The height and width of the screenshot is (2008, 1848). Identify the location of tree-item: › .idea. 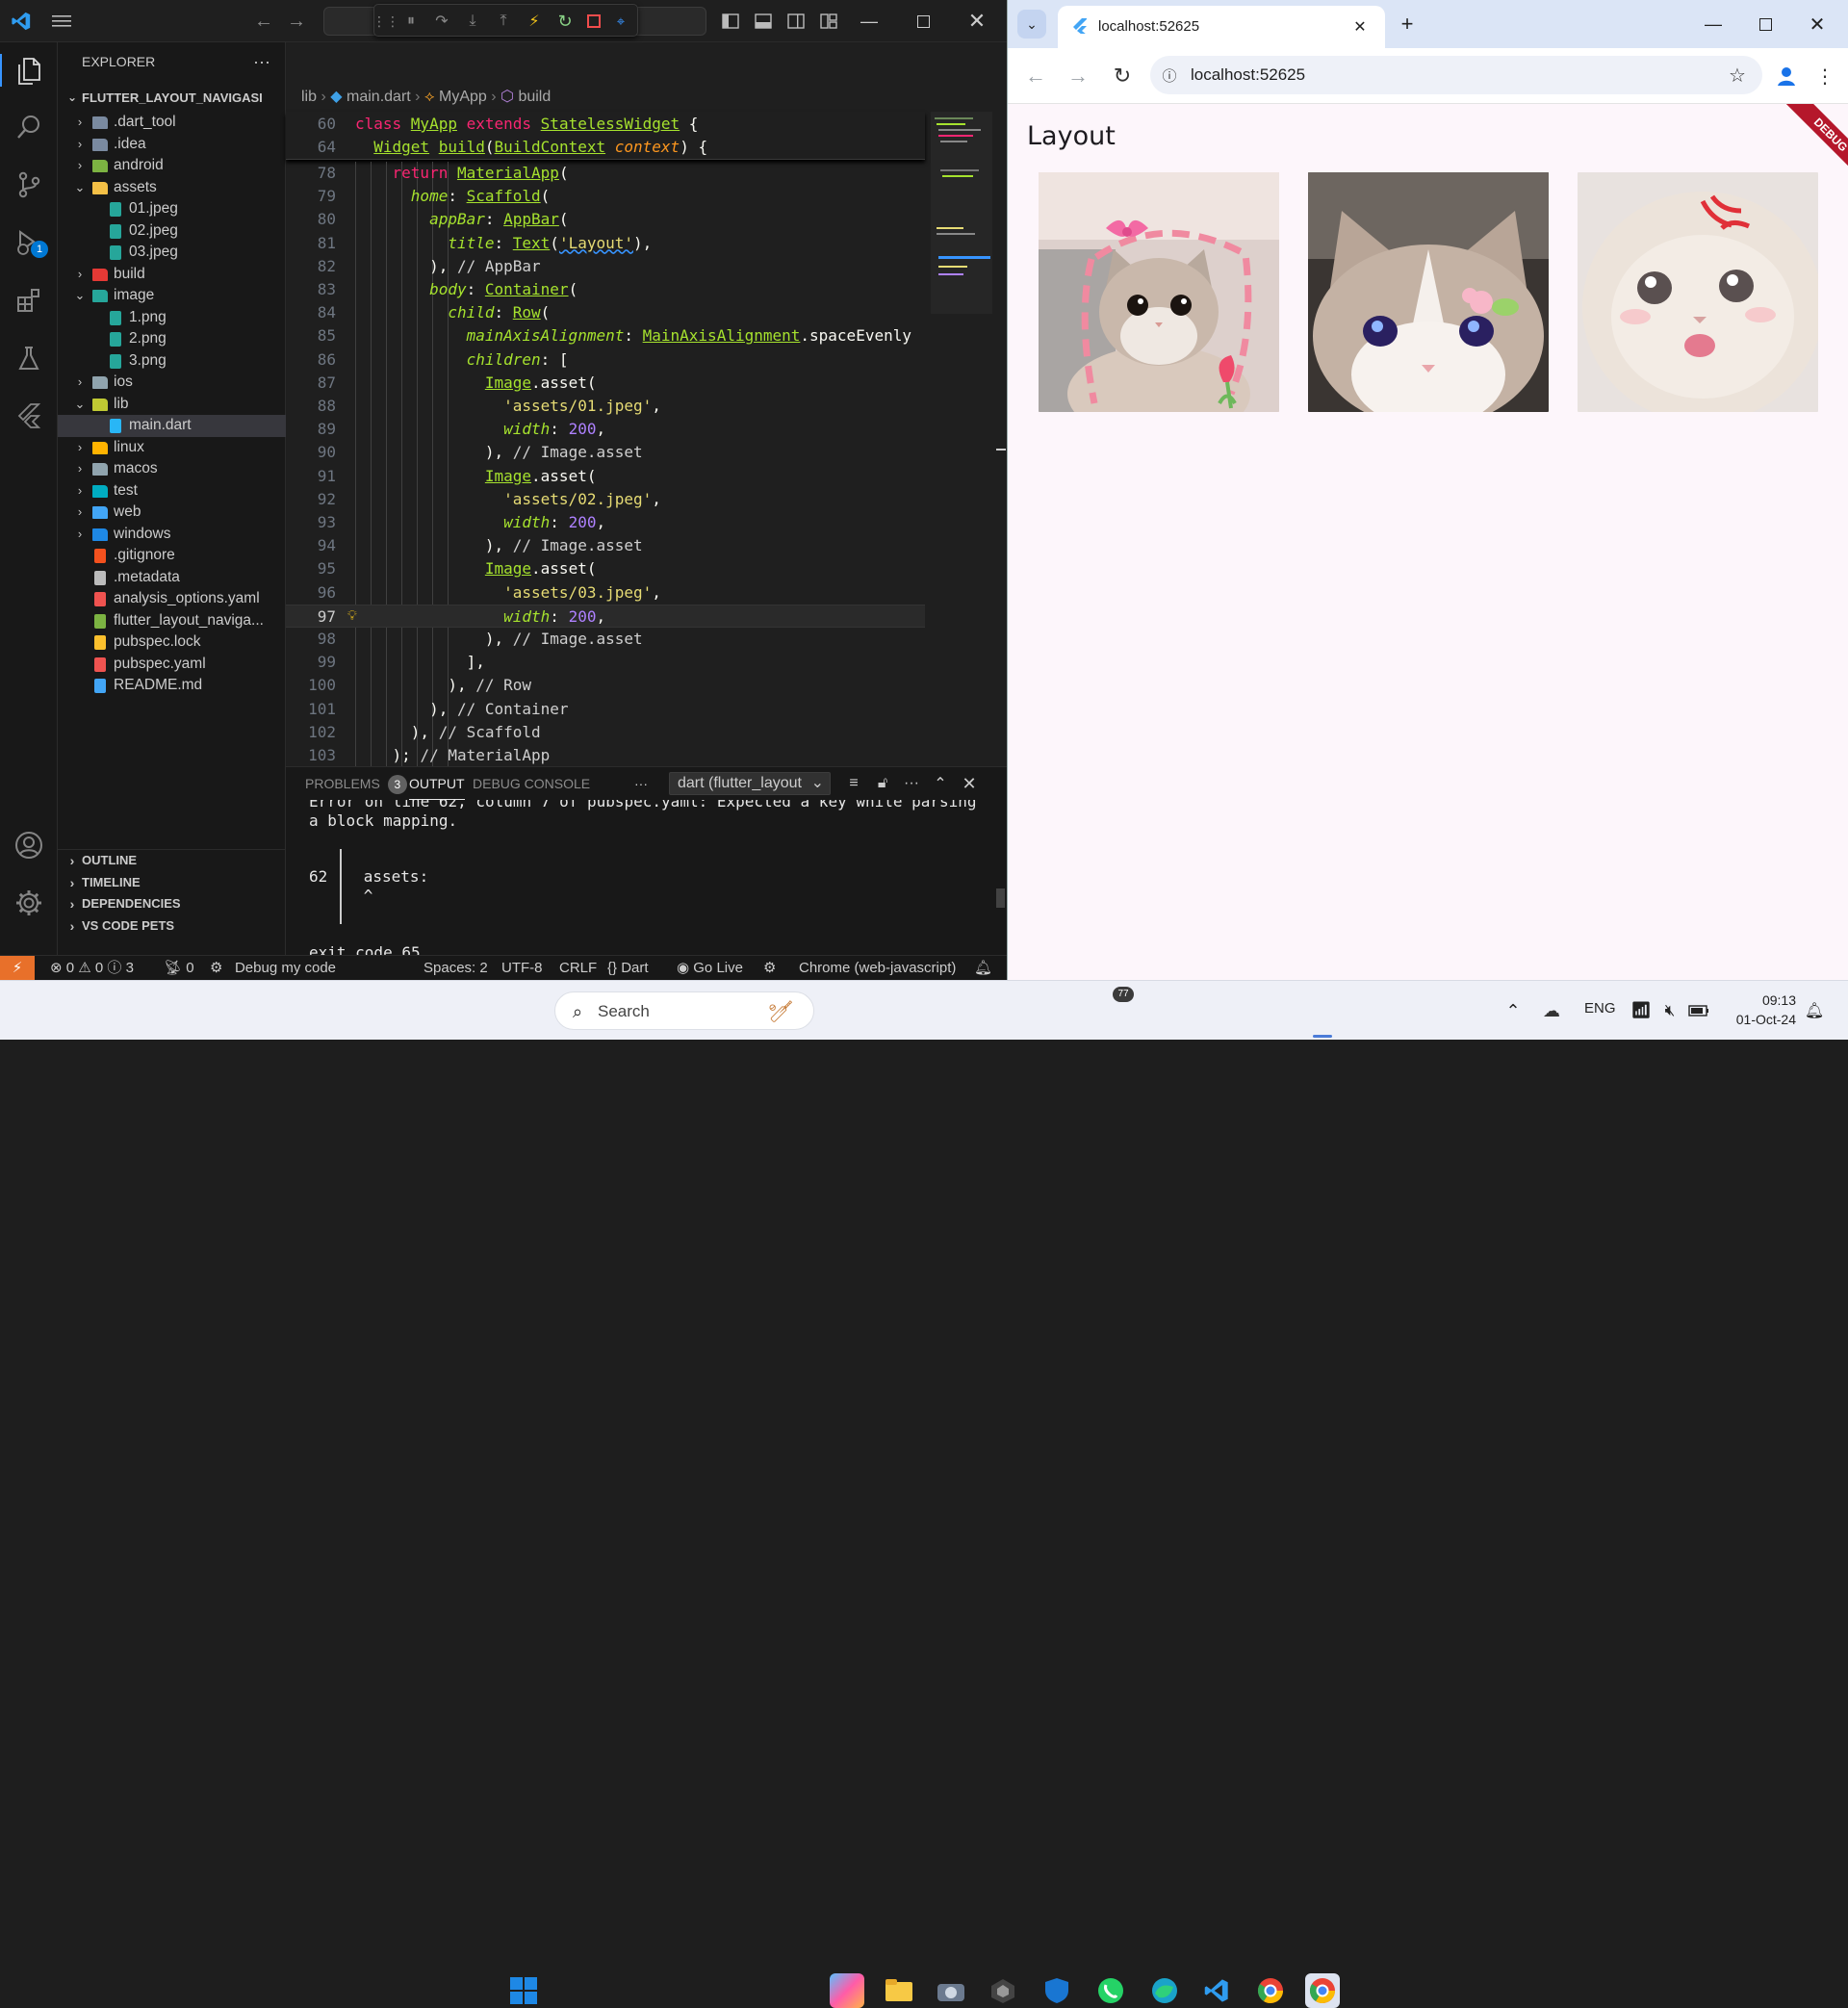
(172, 145).